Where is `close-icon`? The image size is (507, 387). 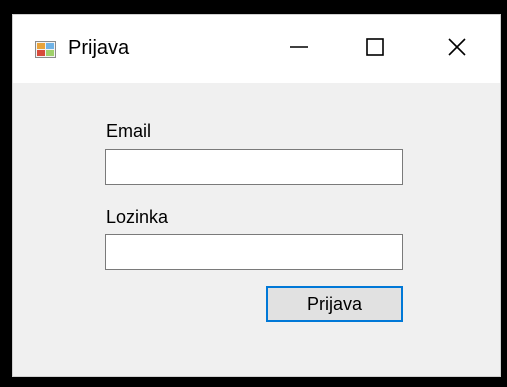
close-icon is located at coordinates (457, 49).